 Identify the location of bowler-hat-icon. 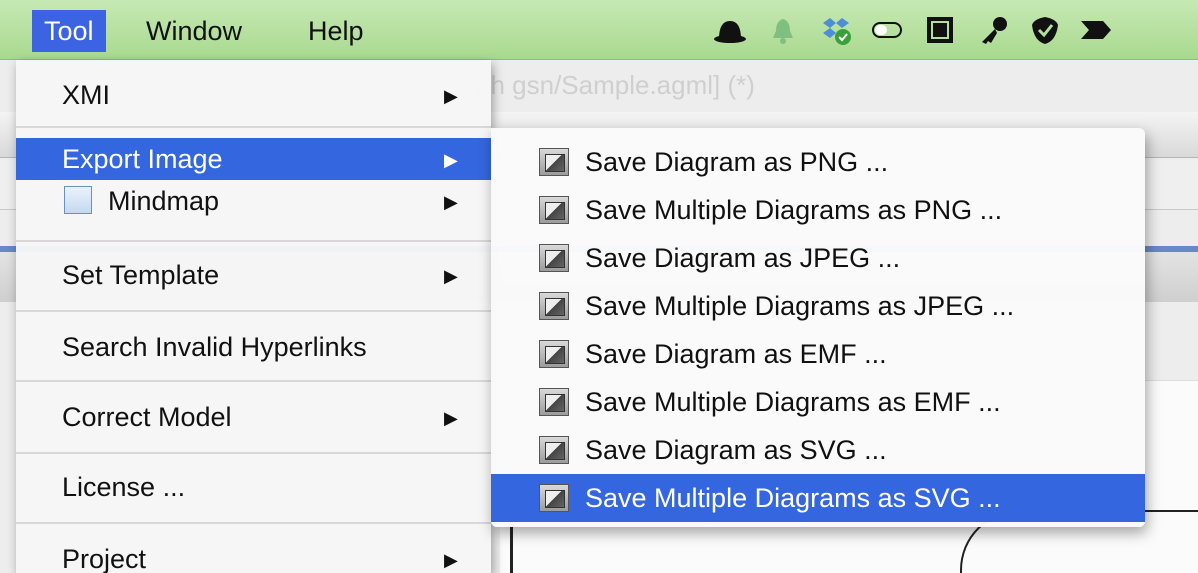
(730, 30).